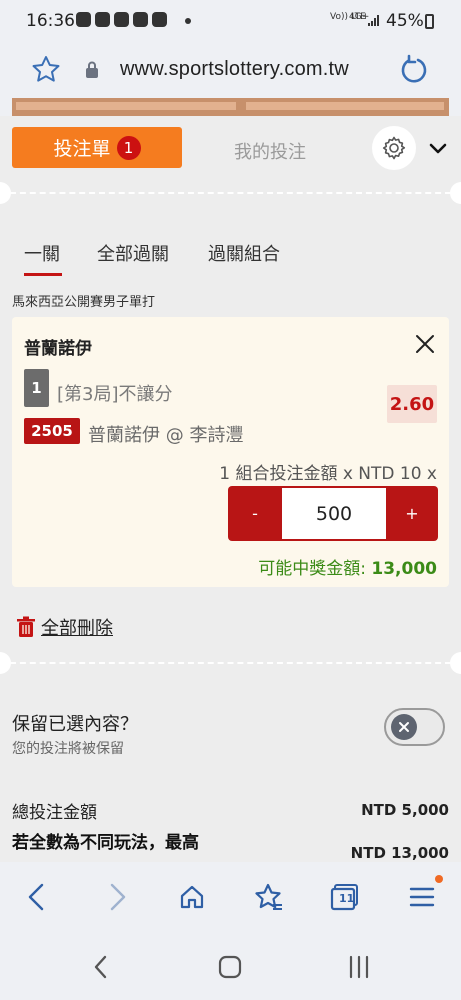 This screenshot has width=461, height=1000. Describe the element at coordinates (328, 474) in the screenshot. I see `combo-stake-text: 1 組合投注金額 x NTD 10 x` at that location.